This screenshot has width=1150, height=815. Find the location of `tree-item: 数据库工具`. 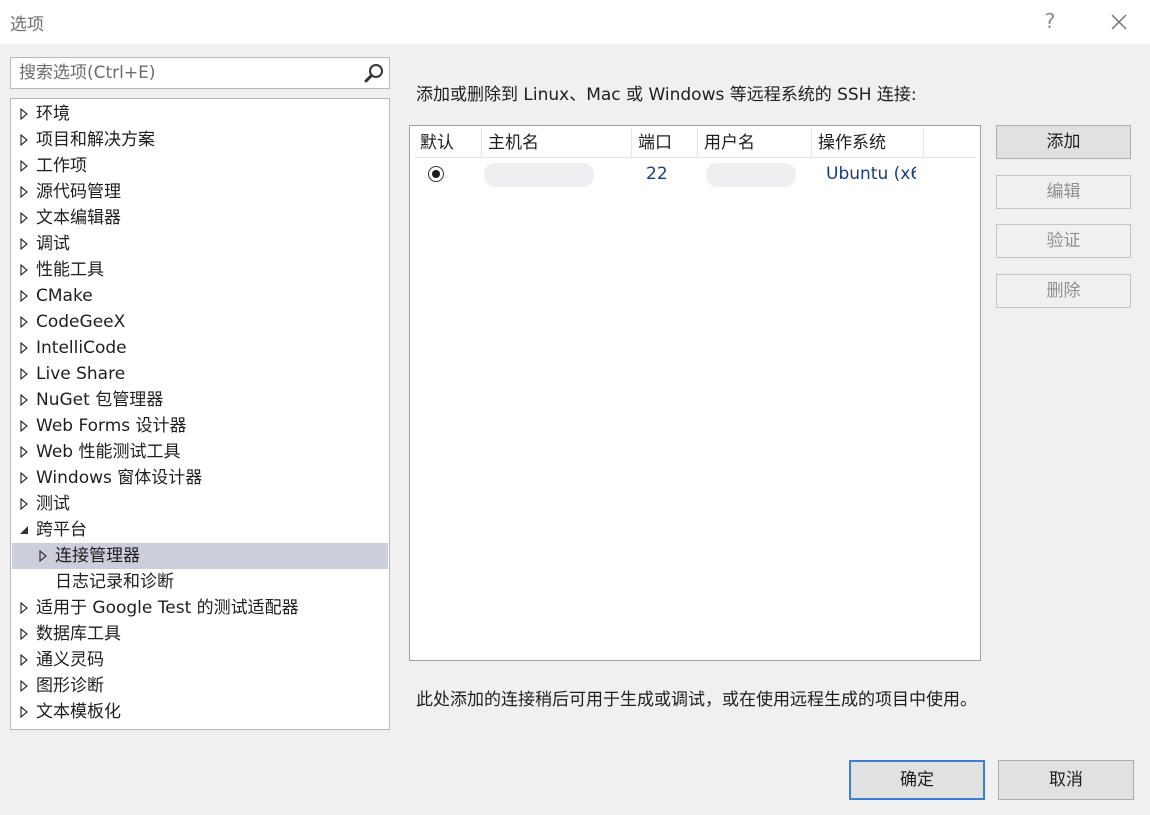

tree-item: 数据库工具 is located at coordinates (200, 634).